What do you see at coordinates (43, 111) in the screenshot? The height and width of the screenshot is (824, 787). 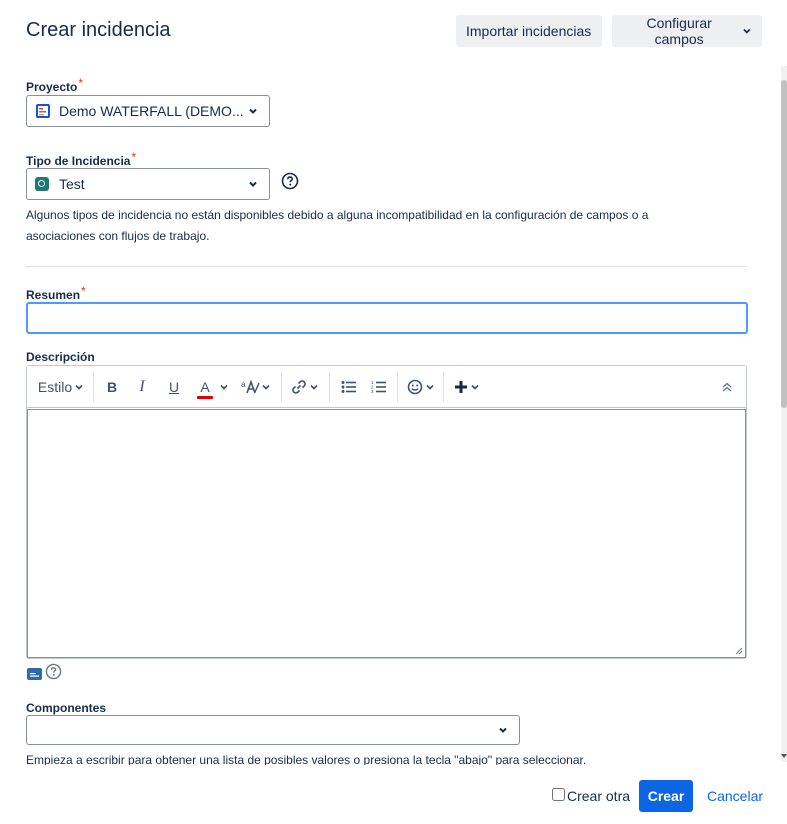 I see `project-icon` at bounding box center [43, 111].